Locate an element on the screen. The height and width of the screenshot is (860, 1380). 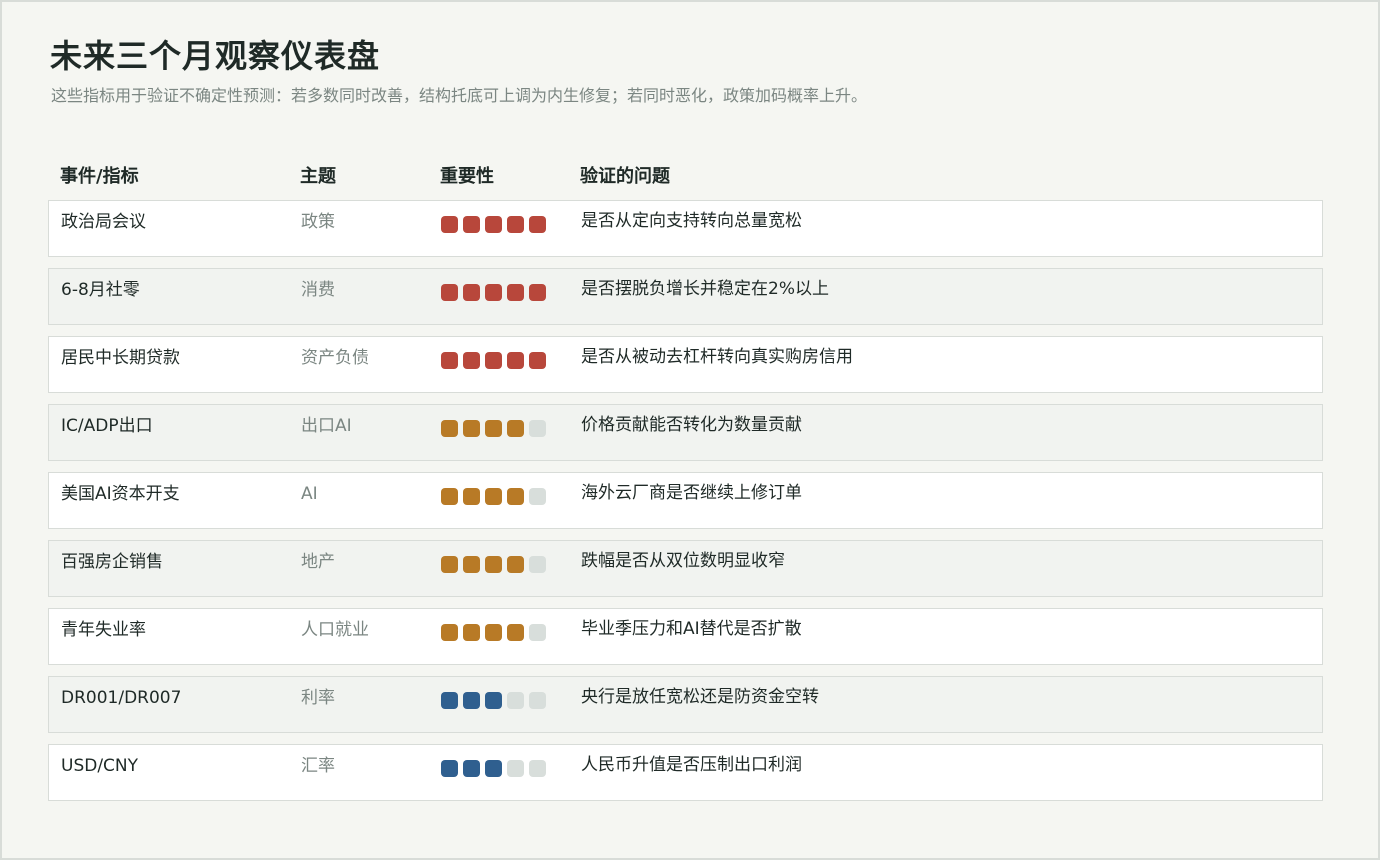
row-event: IC/ADP出口 is located at coordinates (107, 426).